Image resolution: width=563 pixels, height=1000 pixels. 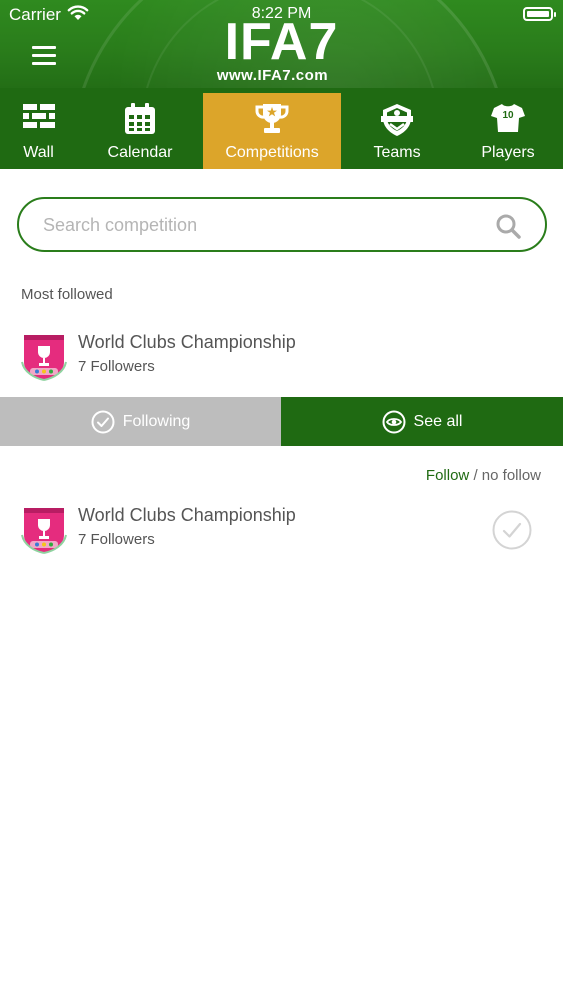 I want to click on see-all-button-label: See all, so click(x=438, y=421).